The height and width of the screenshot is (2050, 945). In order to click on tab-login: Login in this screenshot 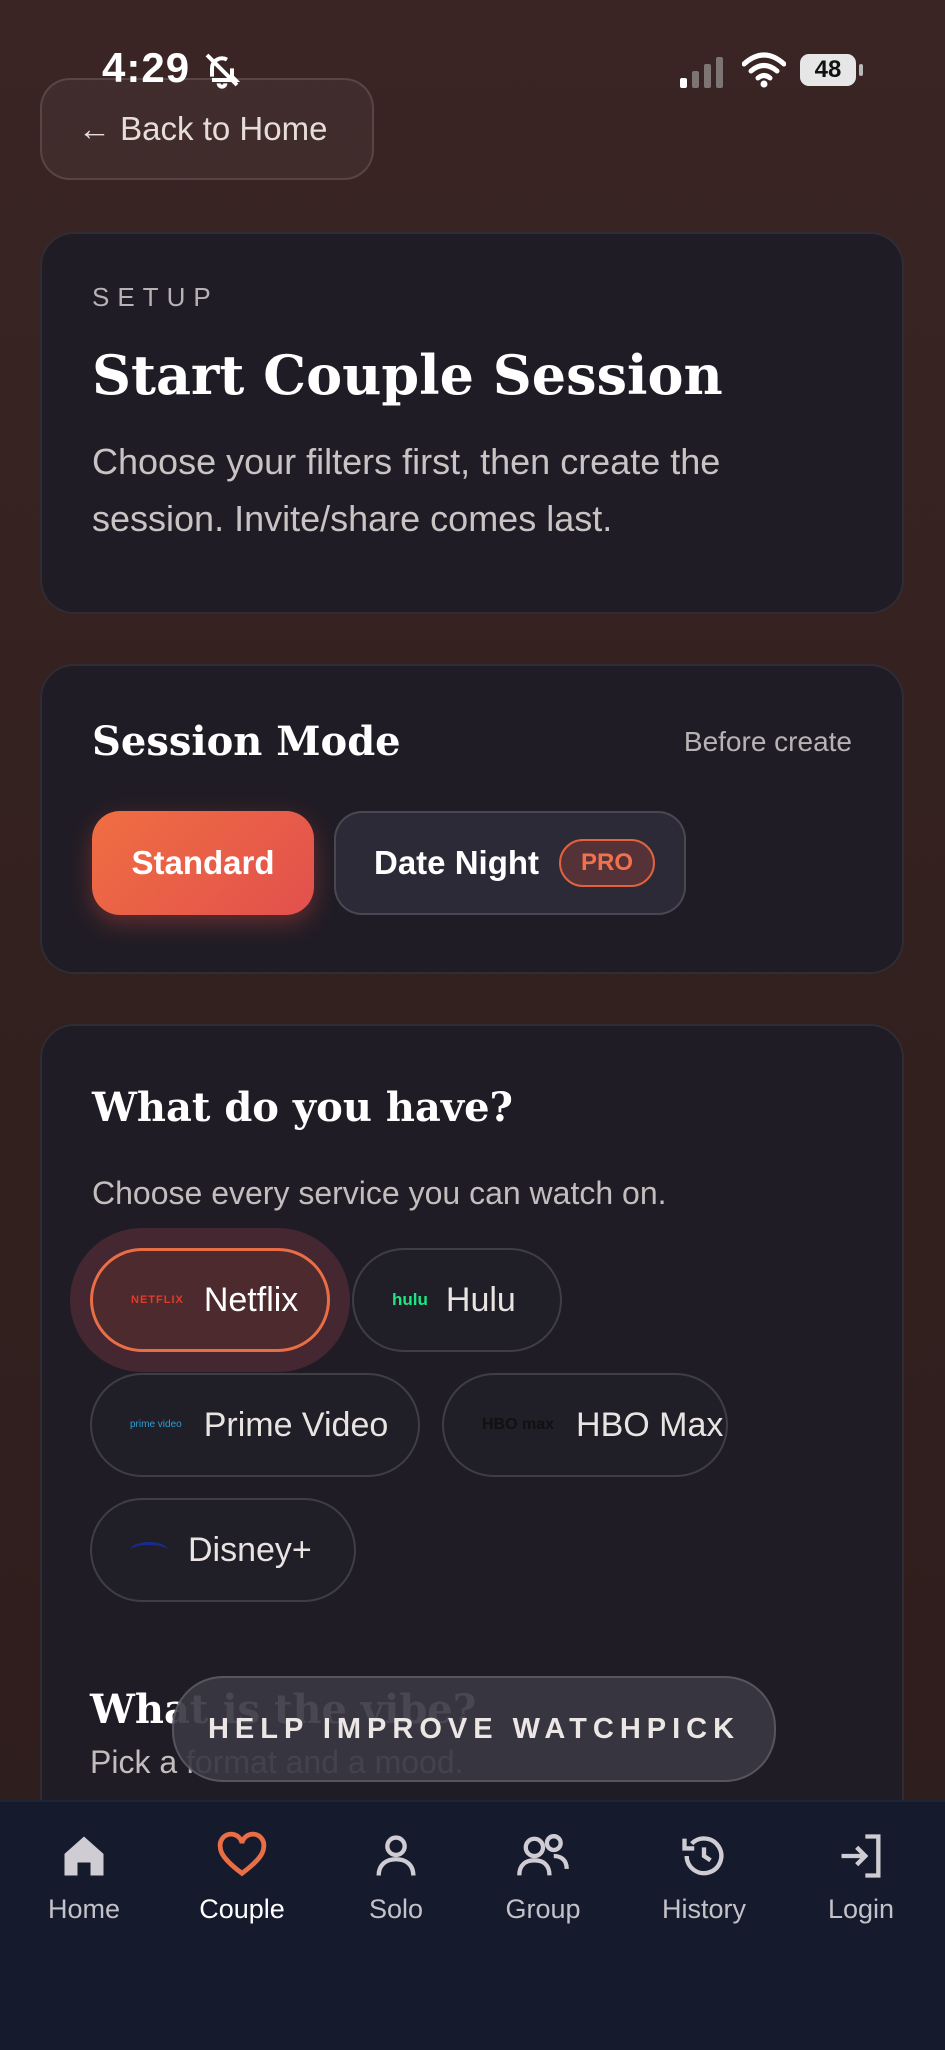, I will do `click(861, 1877)`.